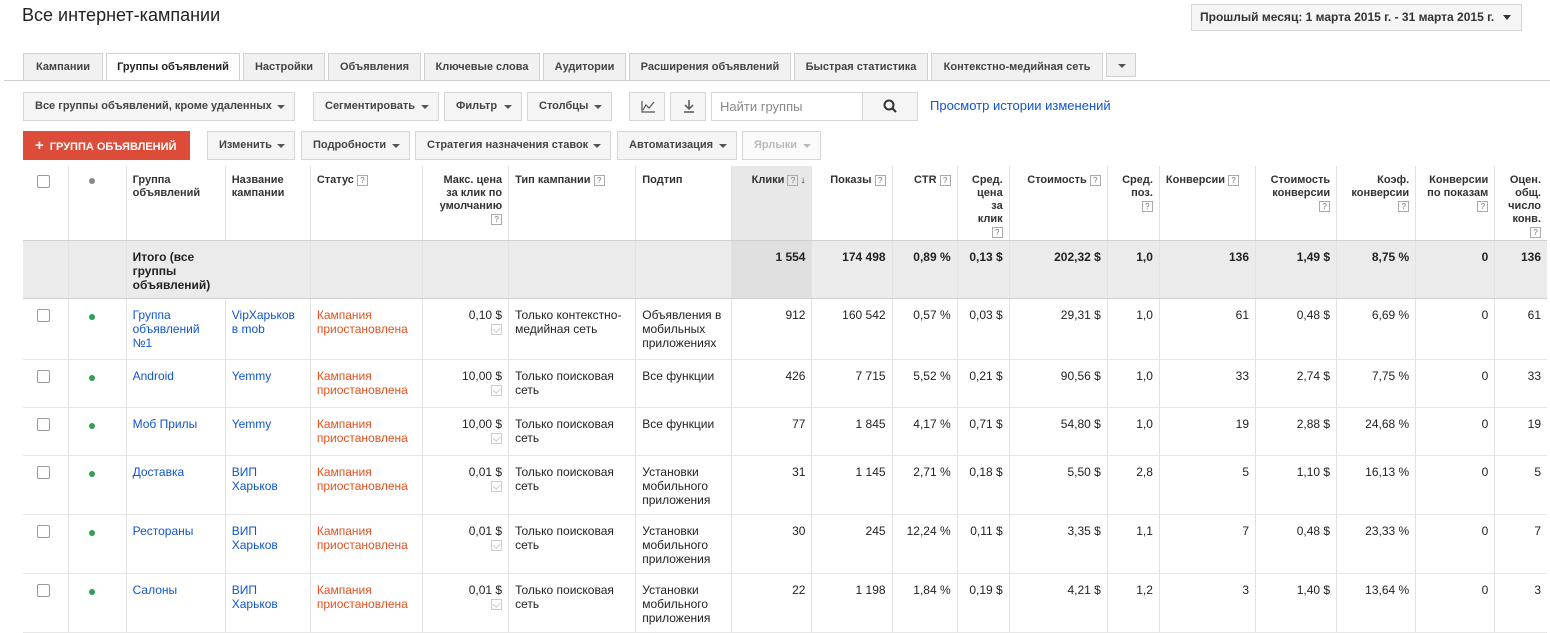 The width and height of the screenshot is (1550, 633). What do you see at coordinates (572, 329) in the screenshot?
I see `campaign-type-cell: Только контекстно-медийная сеть` at bounding box center [572, 329].